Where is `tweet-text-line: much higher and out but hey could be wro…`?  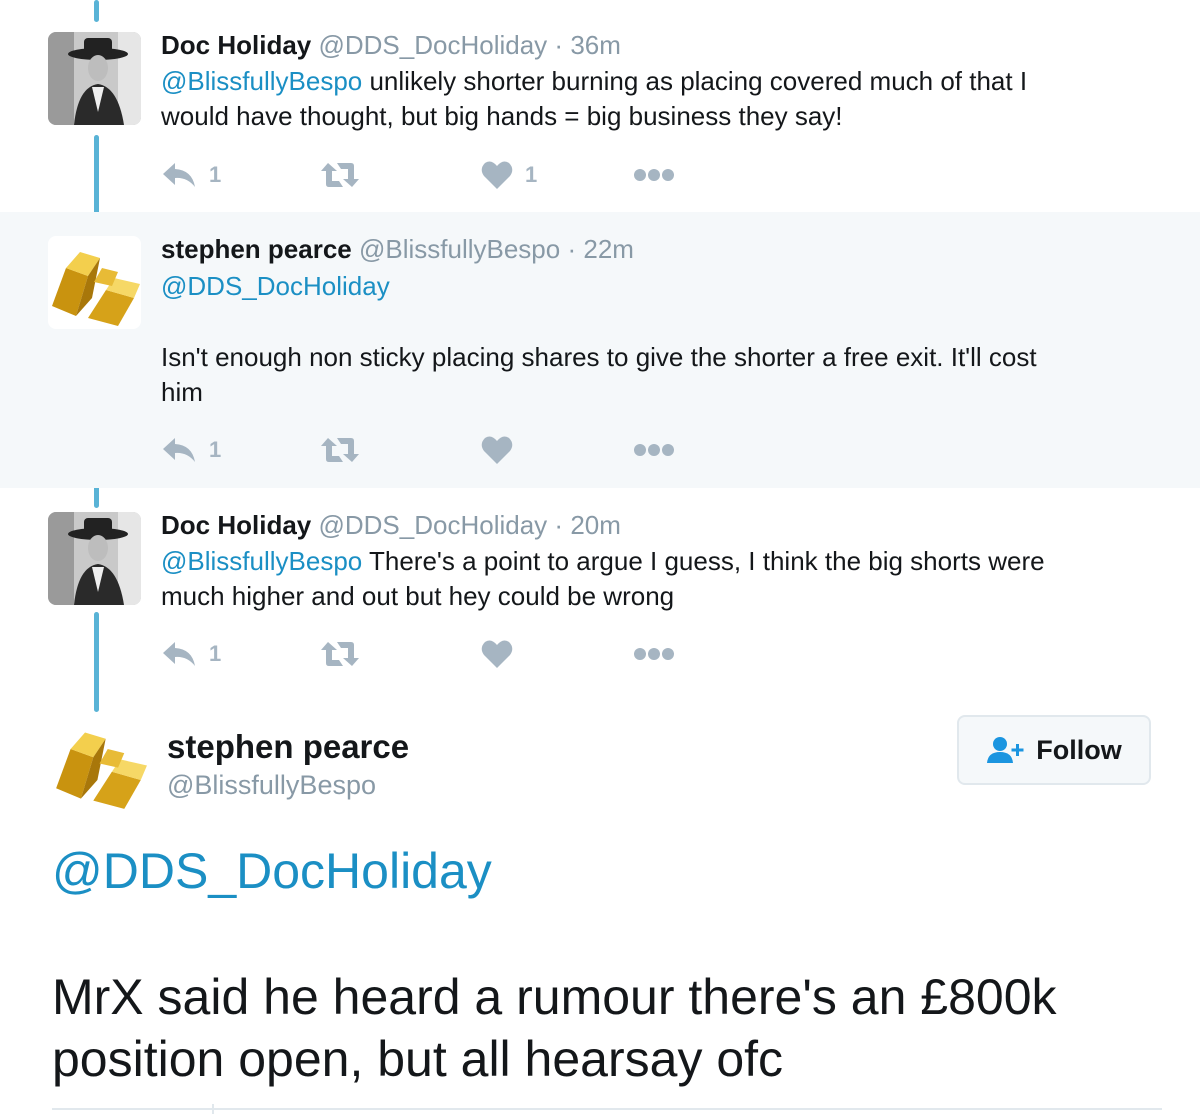 tweet-text-line: much higher and out but hey could be wro… is located at coordinates (418, 596).